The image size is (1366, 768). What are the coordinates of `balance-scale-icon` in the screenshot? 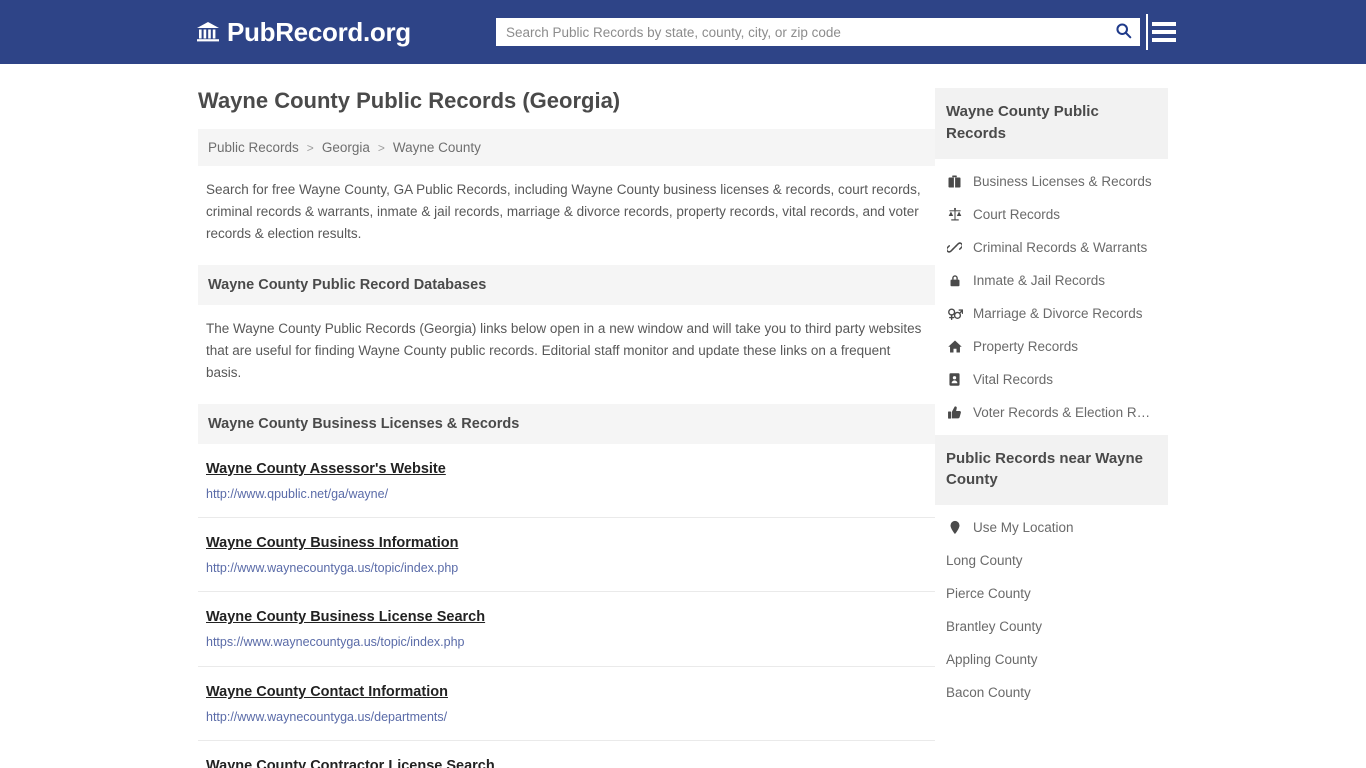 It's located at (954, 214).